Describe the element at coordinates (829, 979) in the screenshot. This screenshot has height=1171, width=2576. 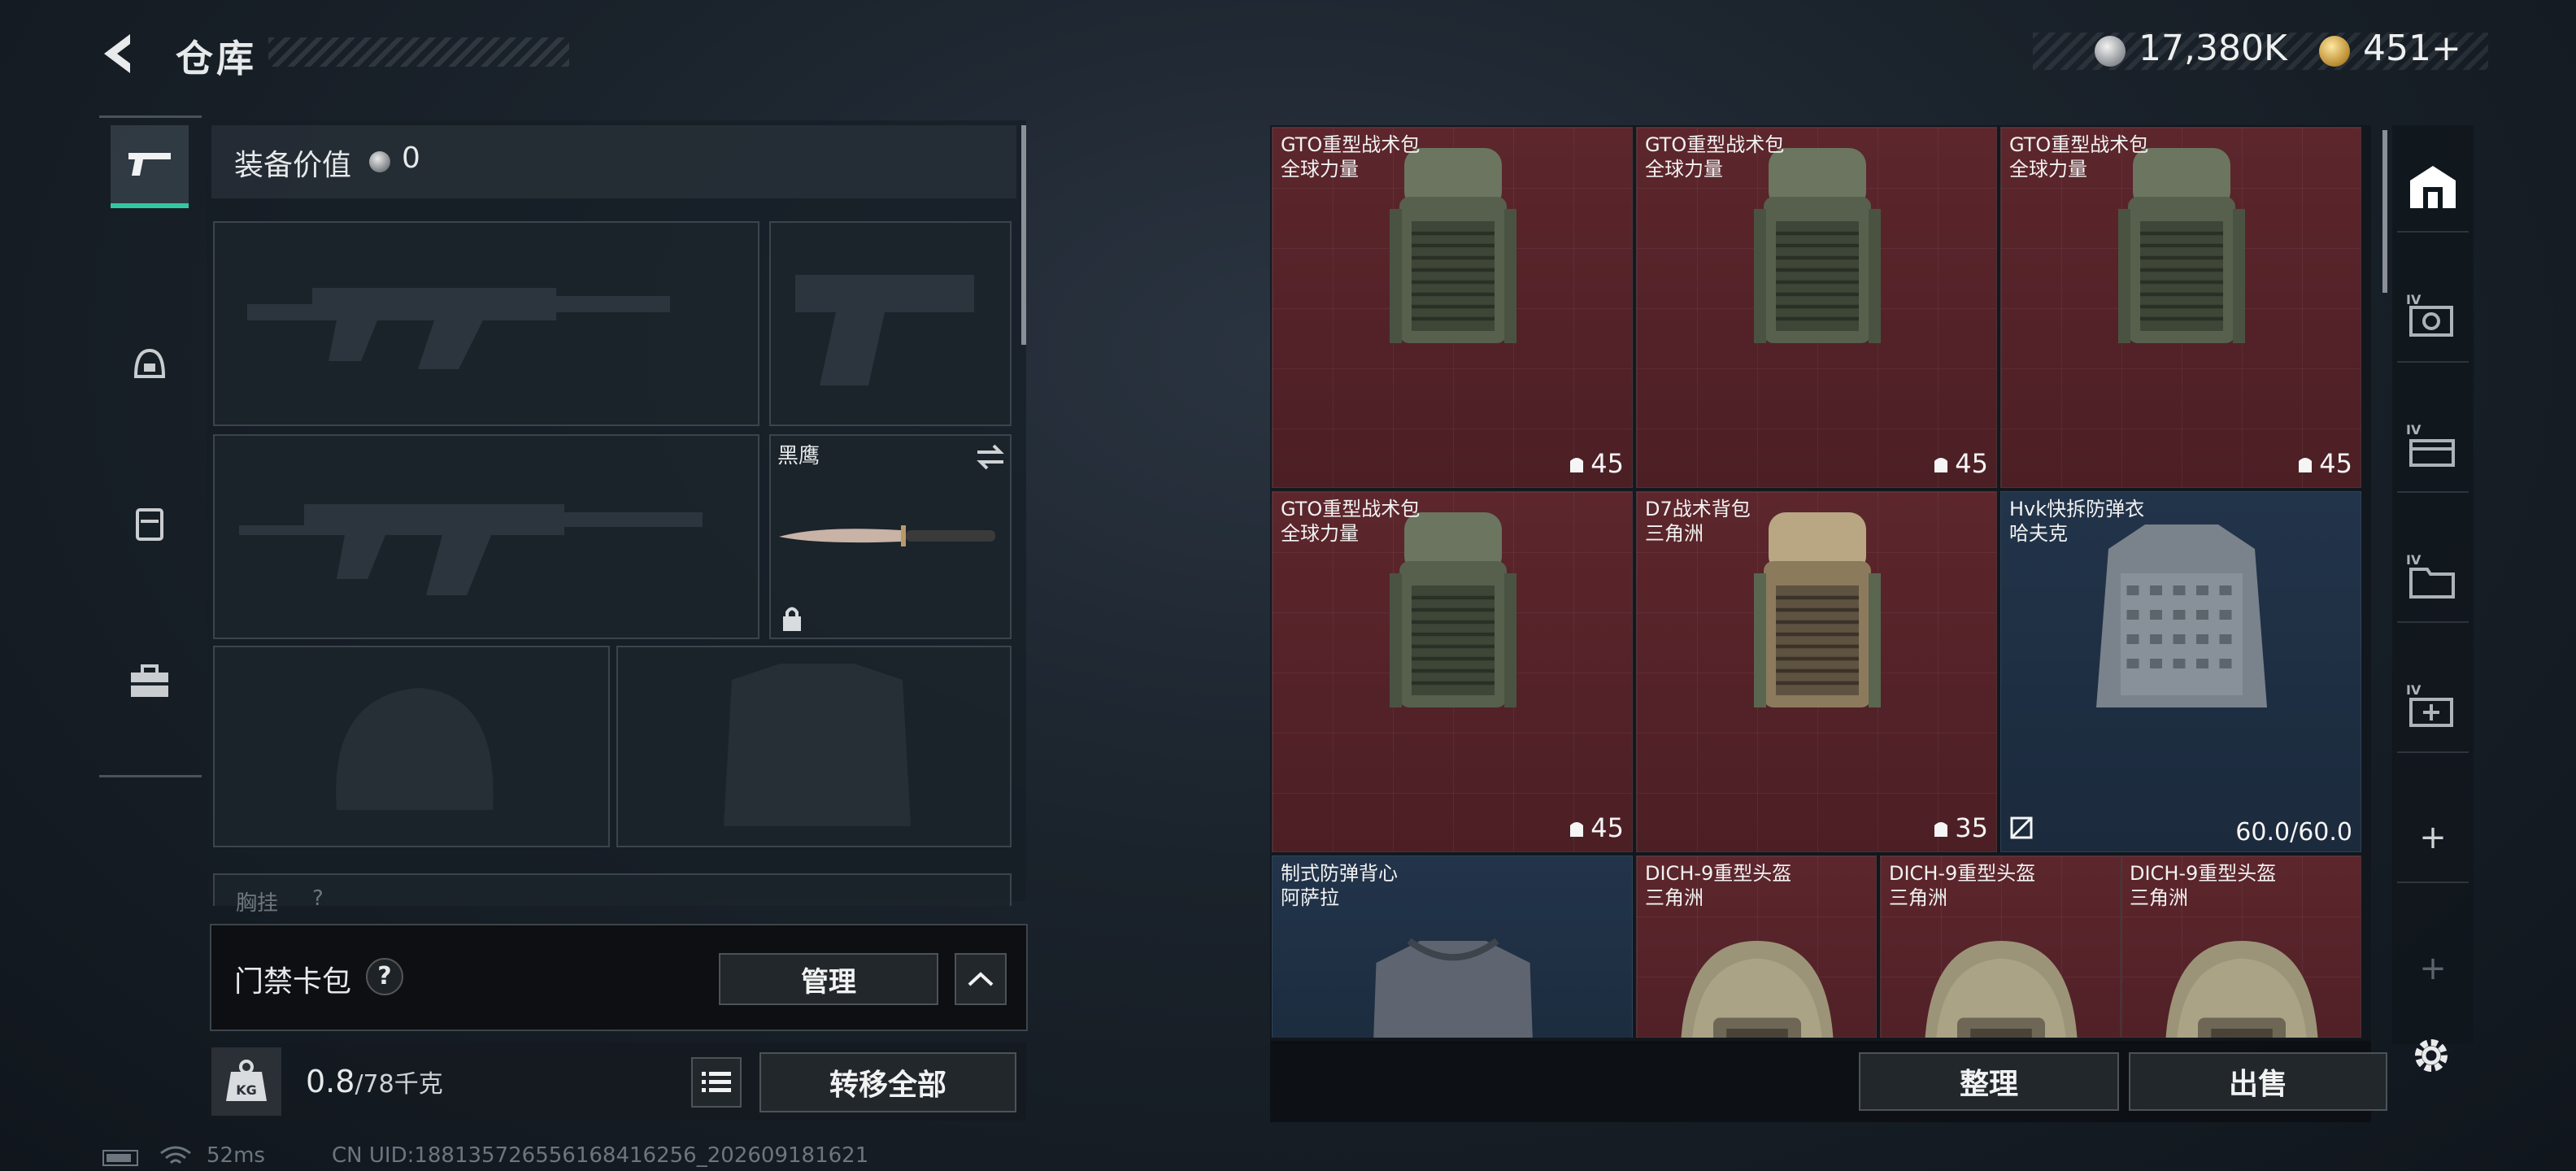
I see `access-card-manage-button: 管理` at that location.